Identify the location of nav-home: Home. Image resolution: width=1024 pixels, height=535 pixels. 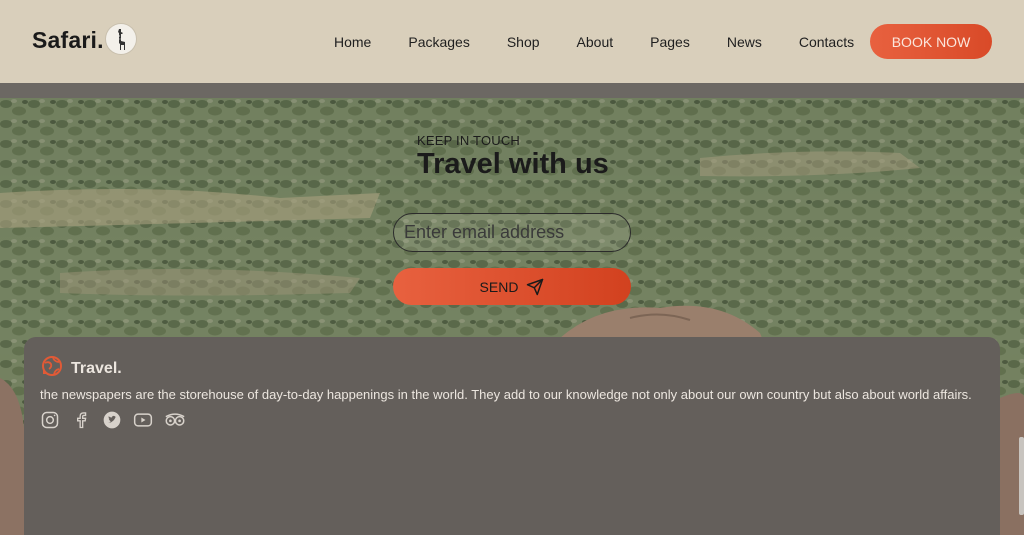
(352, 42).